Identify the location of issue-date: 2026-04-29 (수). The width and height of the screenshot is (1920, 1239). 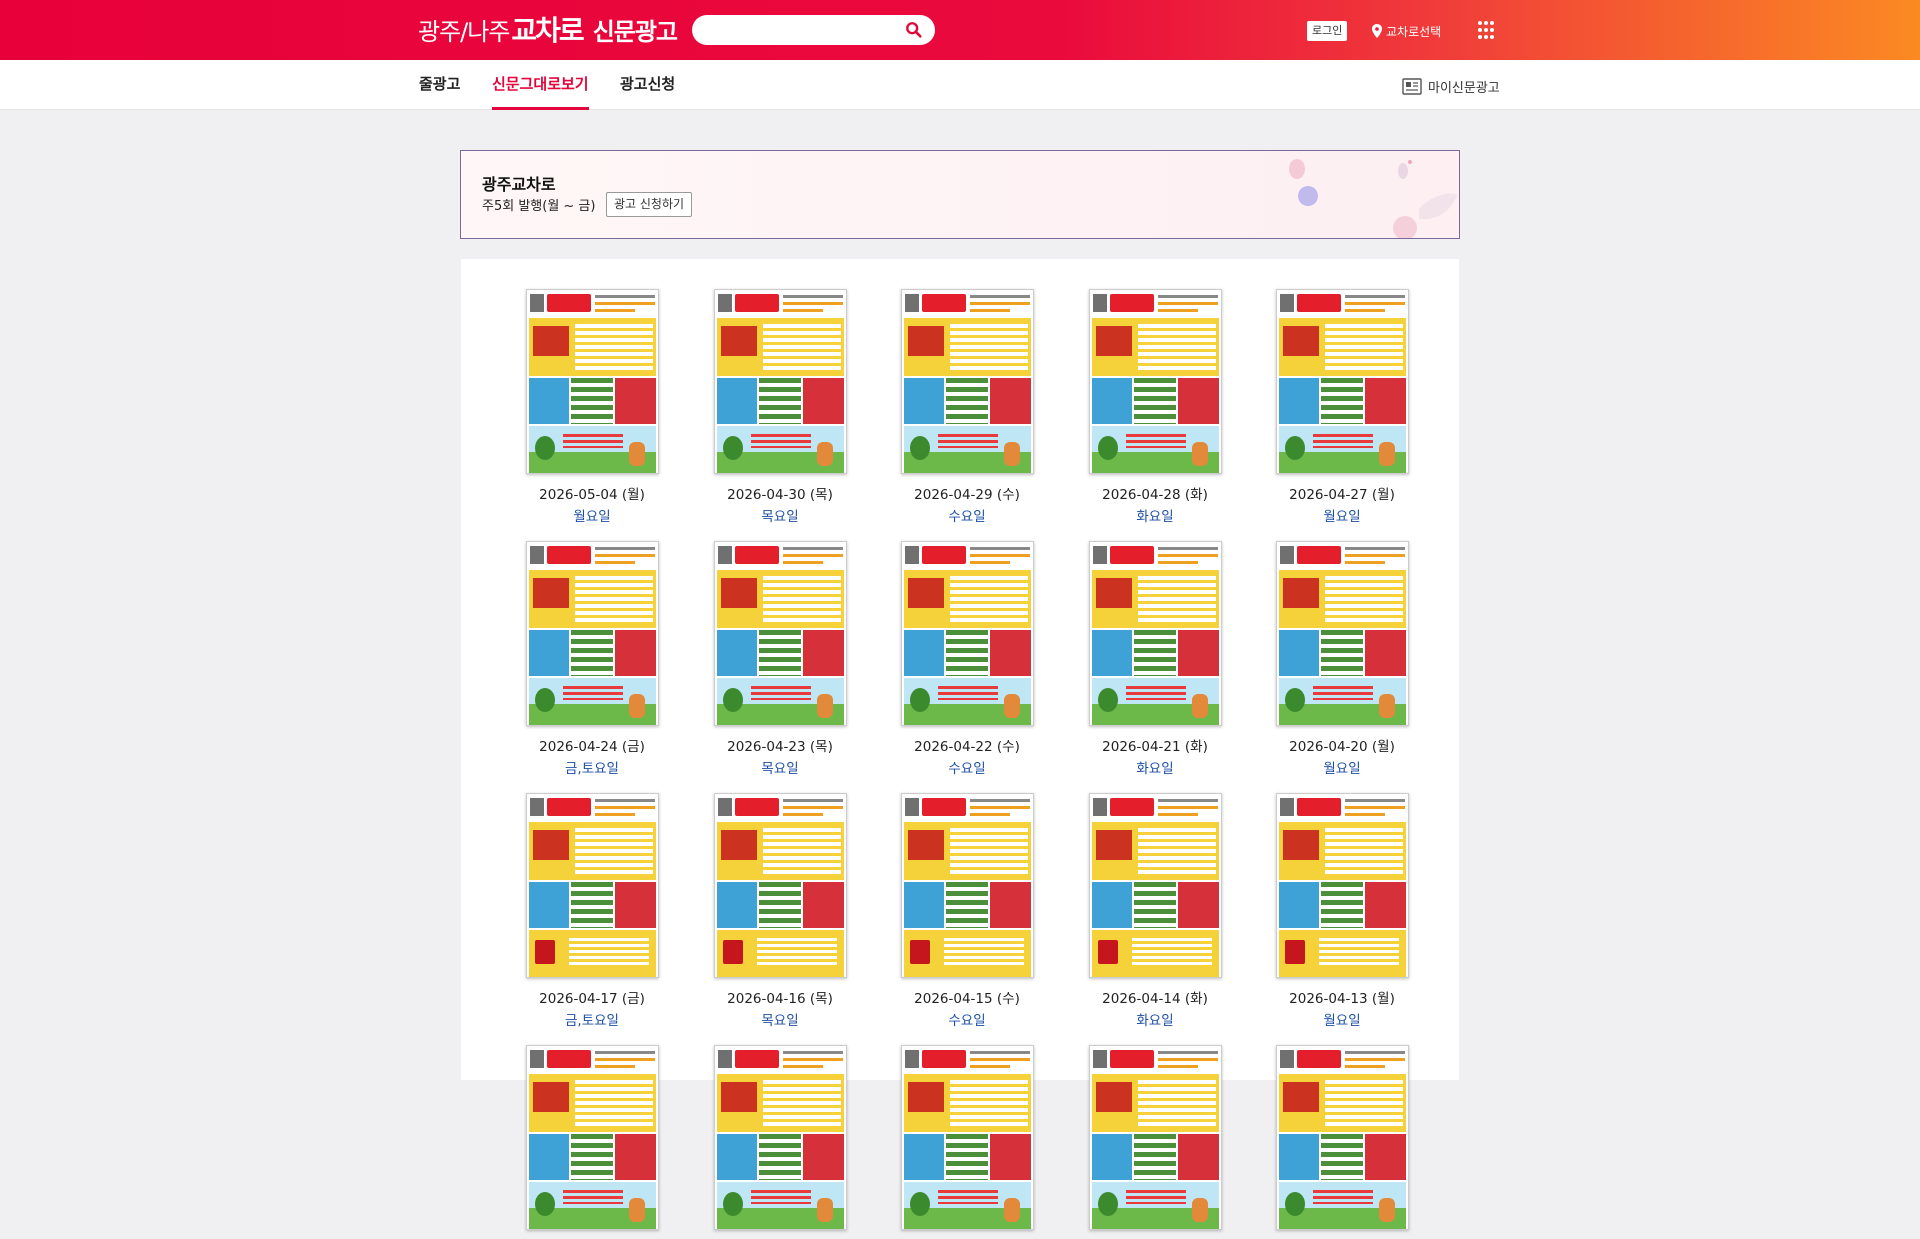
(967, 493).